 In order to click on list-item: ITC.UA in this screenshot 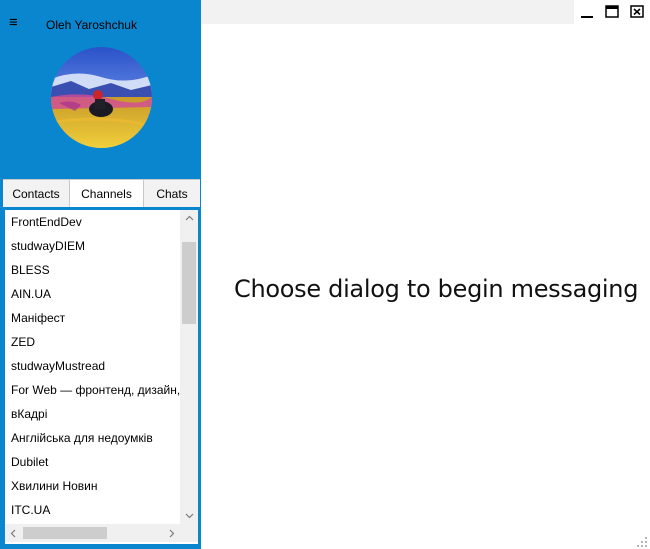, I will do `click(92, 510)`.